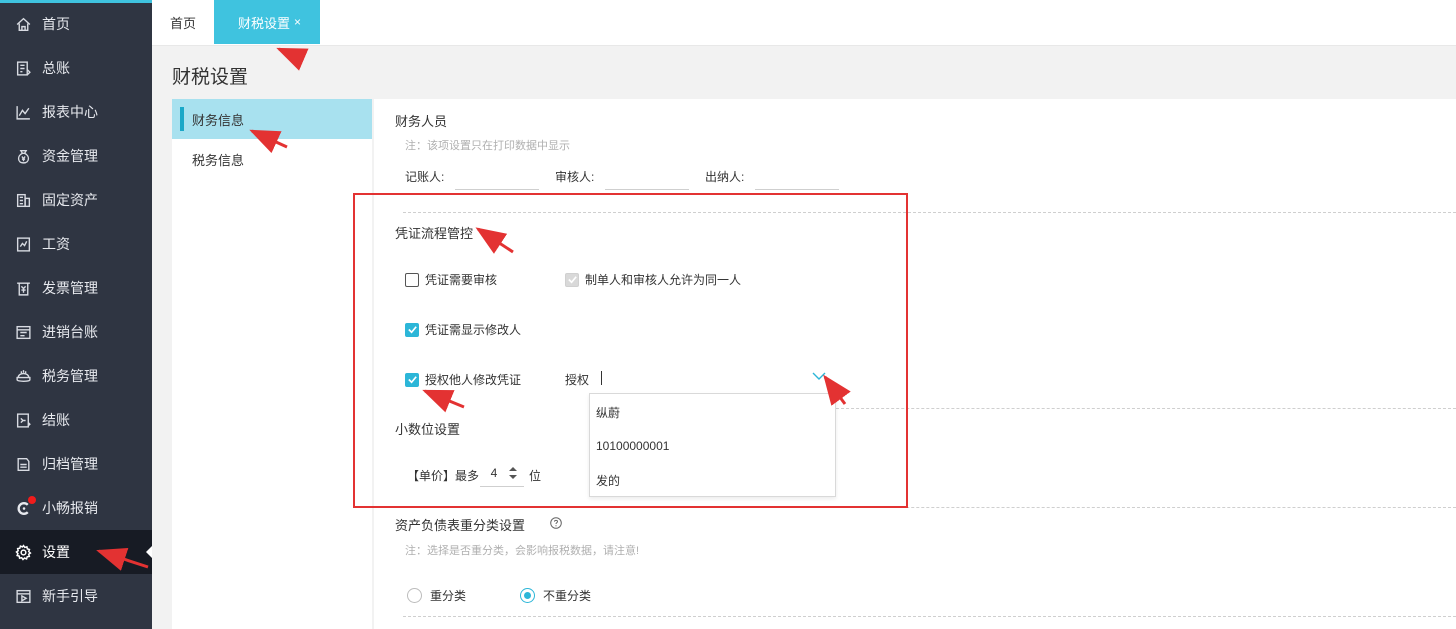 This screenshot has width=1456, height=629. What do you see at coordinates (76, 464) in the screenshot?
I see `sidebar-item-archive: 归档管理` at bounding box center [76, 464].